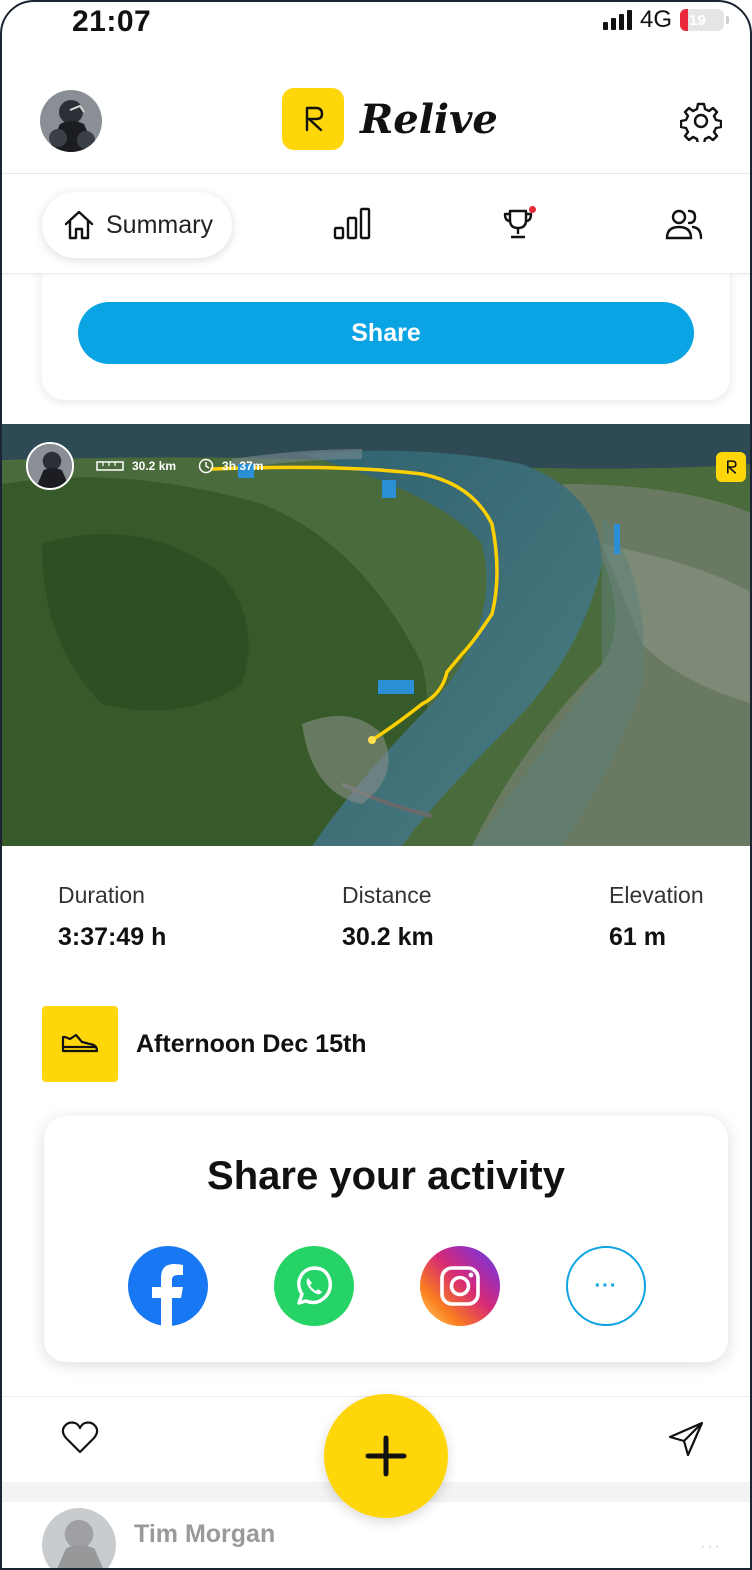 This screenshot has height=1570, width=752. Describe the element at coordinates (376, 24) in the screenshot. I see `status-bar: 21:07 4G 19` at that location.